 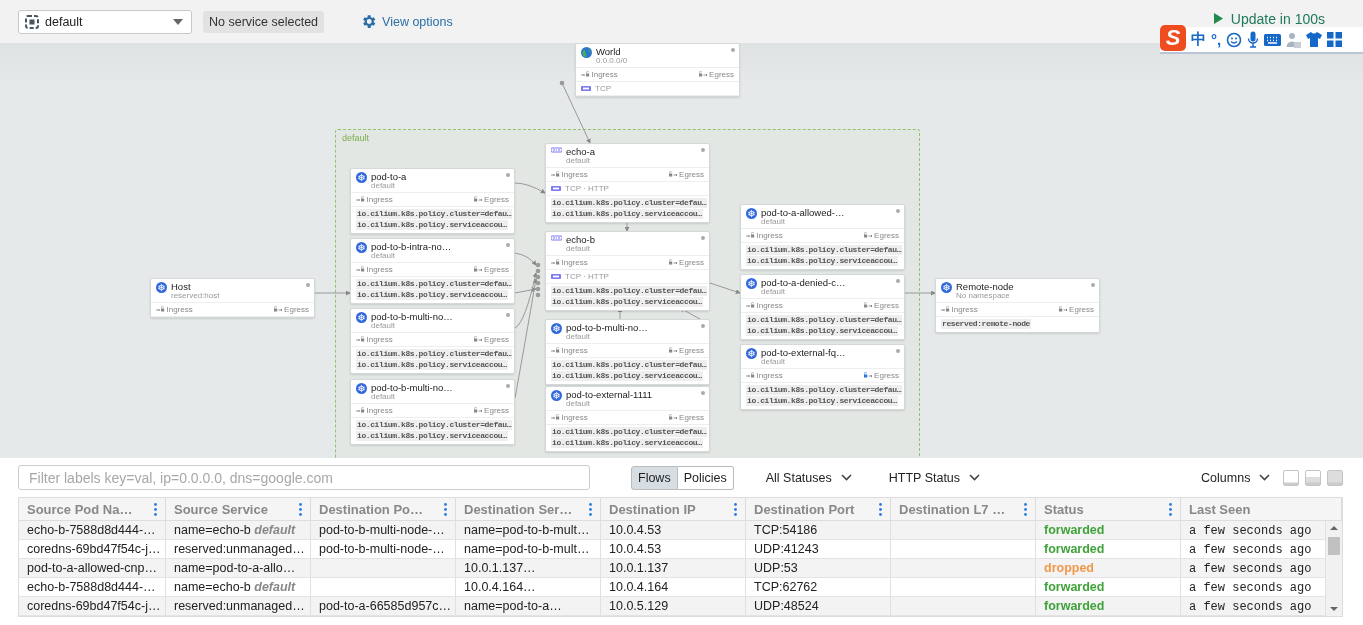 What do you see at coordinates (1220, 509) in the screenshot?
I see `column-header: Last Seen` at bounding box center [1220, 509].